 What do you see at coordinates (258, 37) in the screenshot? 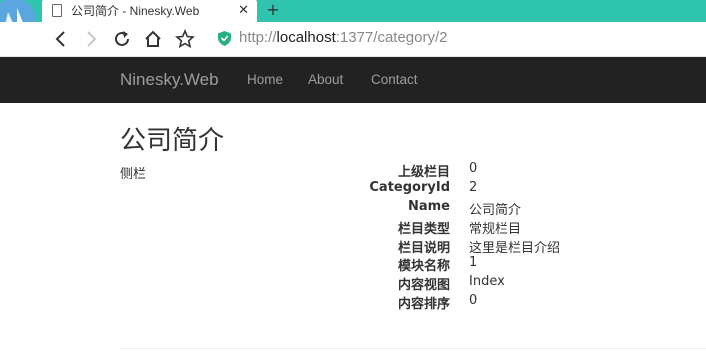
I see `url-scheme: http://` at bounding box center [258, 37].